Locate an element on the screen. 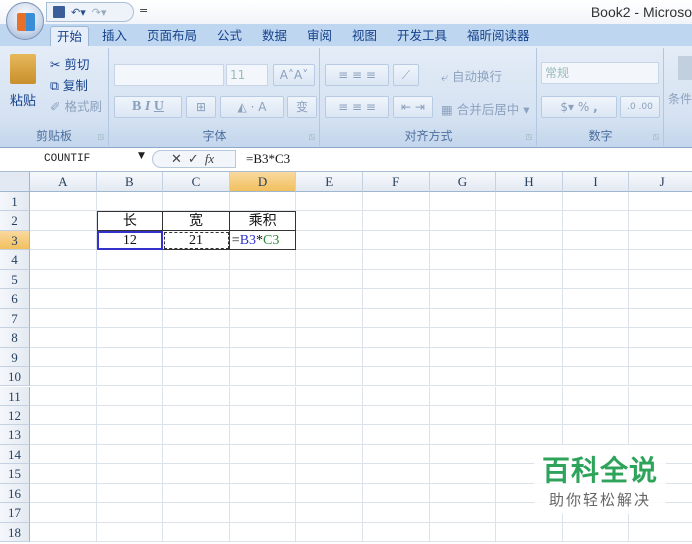 Image resolution: width=692 pixels, height=544 pixels. conditional-format-button: 条件 is located at coordinates (680, 98).